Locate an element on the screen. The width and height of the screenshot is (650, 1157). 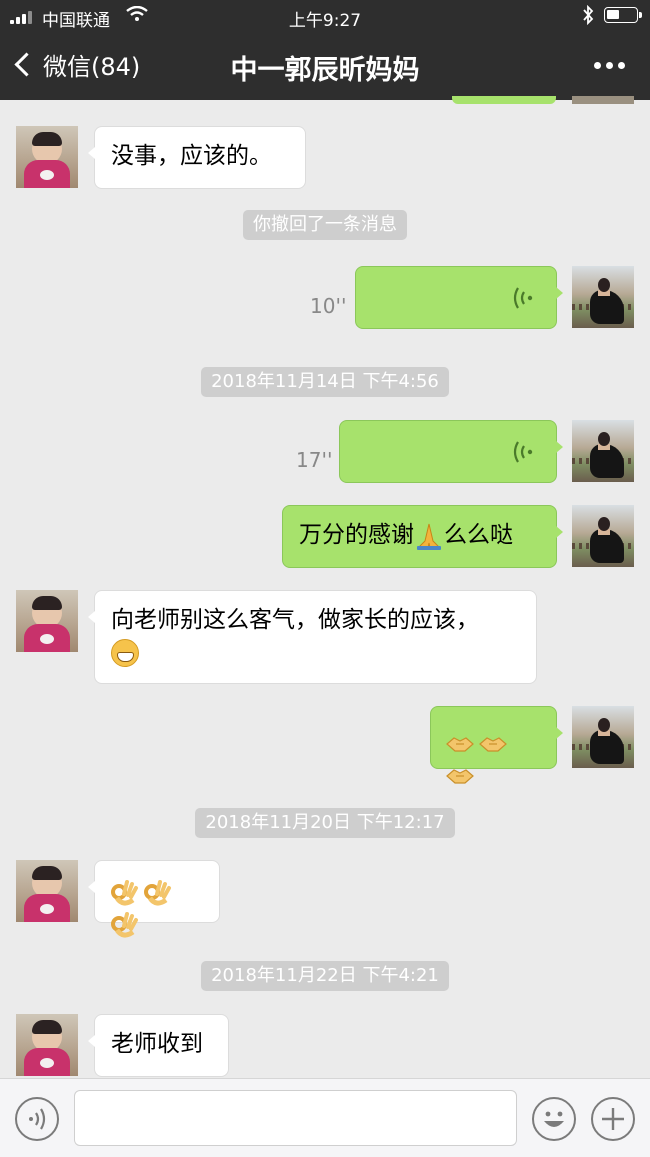
input-bar is located at coordinates (325, 1117).